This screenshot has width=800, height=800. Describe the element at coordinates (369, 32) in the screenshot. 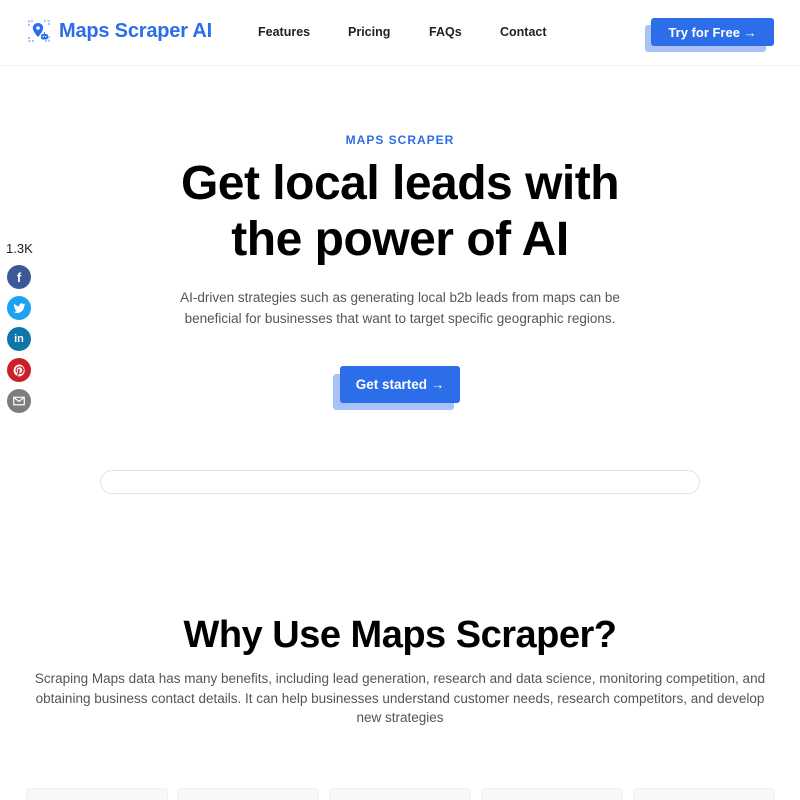

I see `nav-pricing: Pricing` at that location.